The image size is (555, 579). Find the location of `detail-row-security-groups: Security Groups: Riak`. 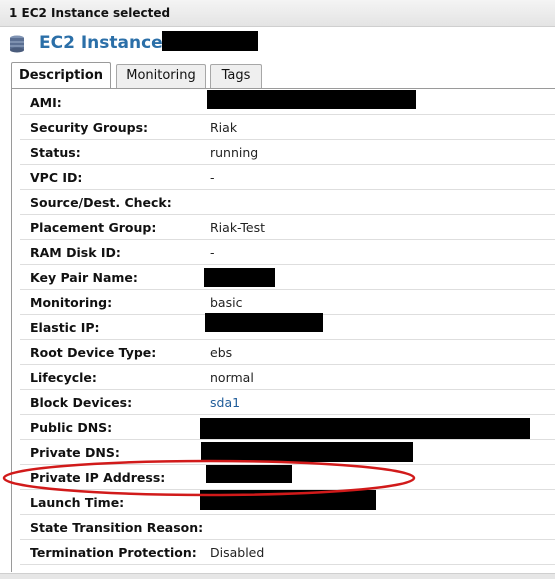

detail-row-security-groups: Security Groups: Riak is located at coordinates (287, 127).